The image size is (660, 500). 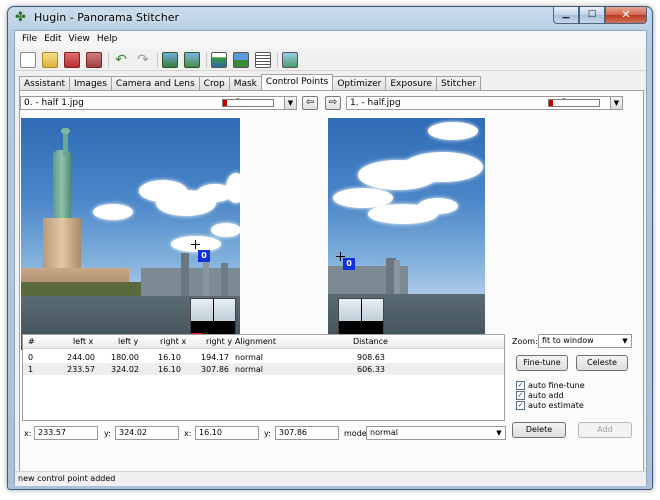 I want to click on statue-torch, so click(x=65, y=131).